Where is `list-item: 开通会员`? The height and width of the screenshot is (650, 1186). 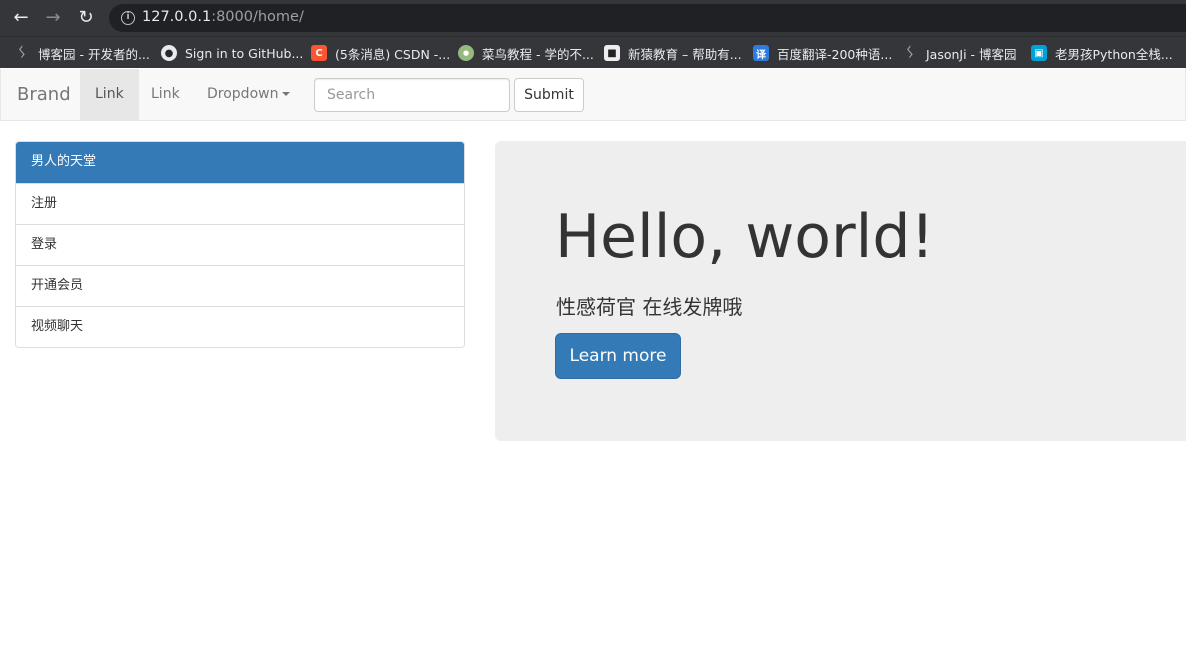
list-item: 开通会员 is located at coordinates (240, 285).